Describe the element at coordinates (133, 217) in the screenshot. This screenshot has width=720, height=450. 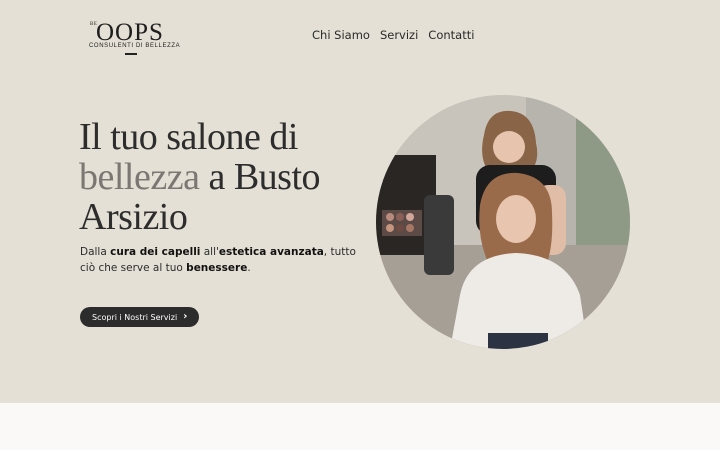
I see `headline-part3: Arsizio` at that location.